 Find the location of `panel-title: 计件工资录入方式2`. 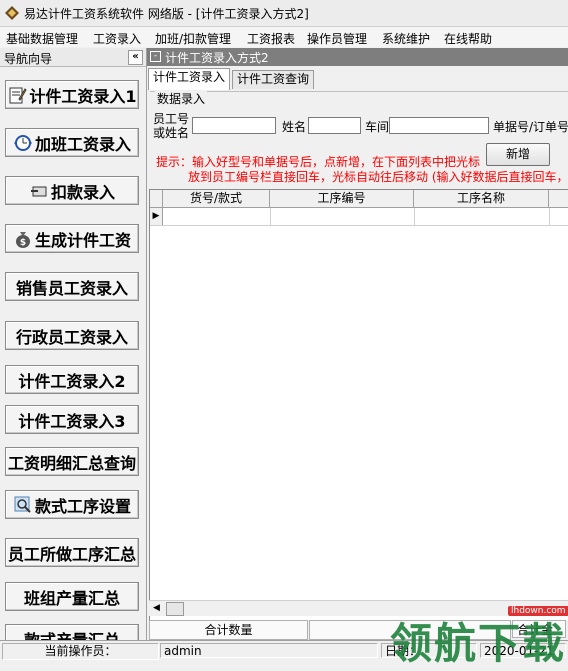

panel-title: 计件工资录入方式2 is located at coordinates (217, 58).